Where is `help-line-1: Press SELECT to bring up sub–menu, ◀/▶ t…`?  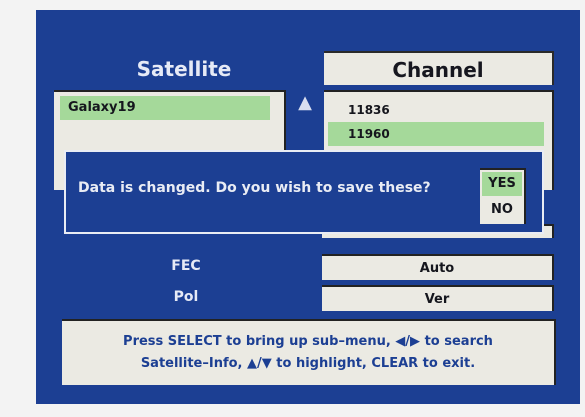
help-line-1: Press SELECT to bring up sub–menu, ◀/▶ t… is located at coordinates (308, 341).